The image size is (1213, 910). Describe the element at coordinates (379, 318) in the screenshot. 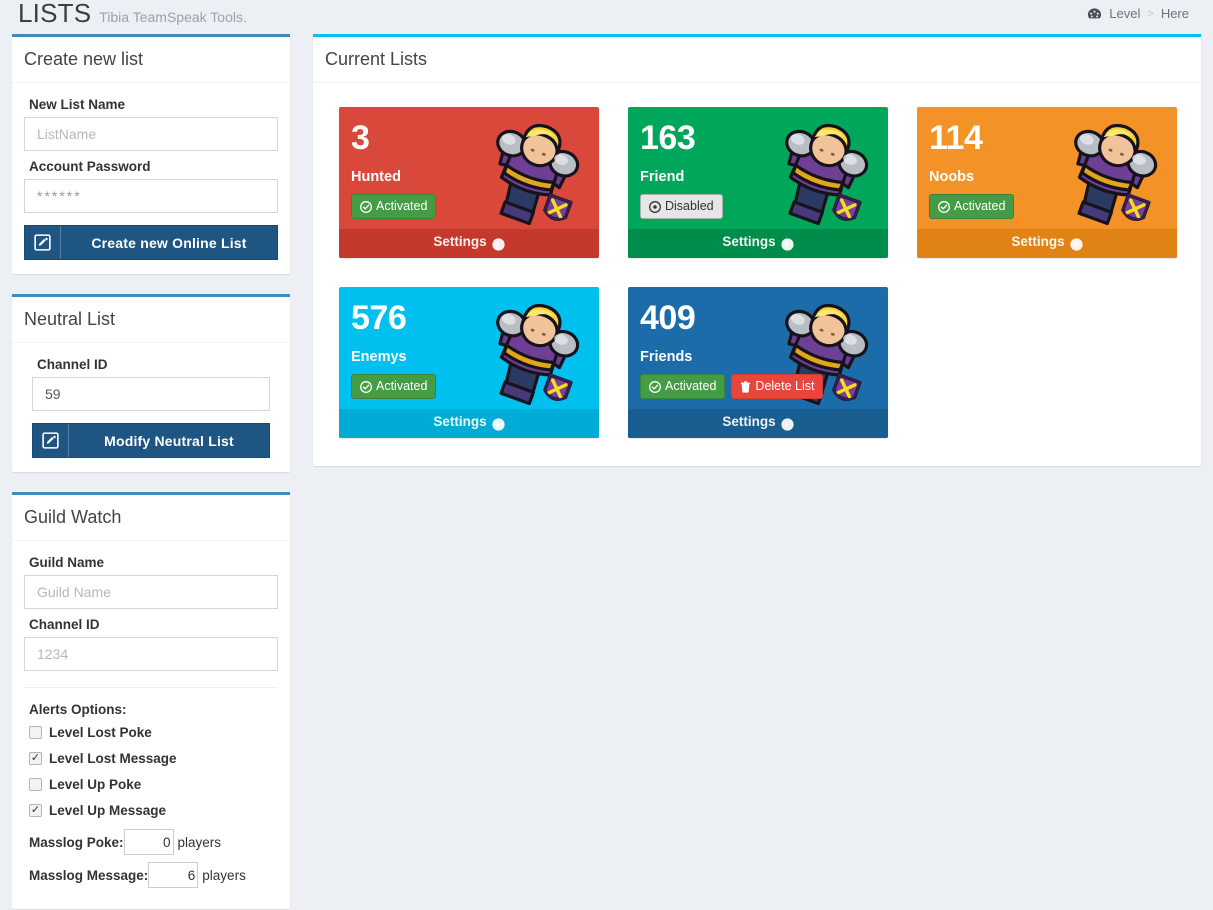

I see `list-card-count: 576` at that location.